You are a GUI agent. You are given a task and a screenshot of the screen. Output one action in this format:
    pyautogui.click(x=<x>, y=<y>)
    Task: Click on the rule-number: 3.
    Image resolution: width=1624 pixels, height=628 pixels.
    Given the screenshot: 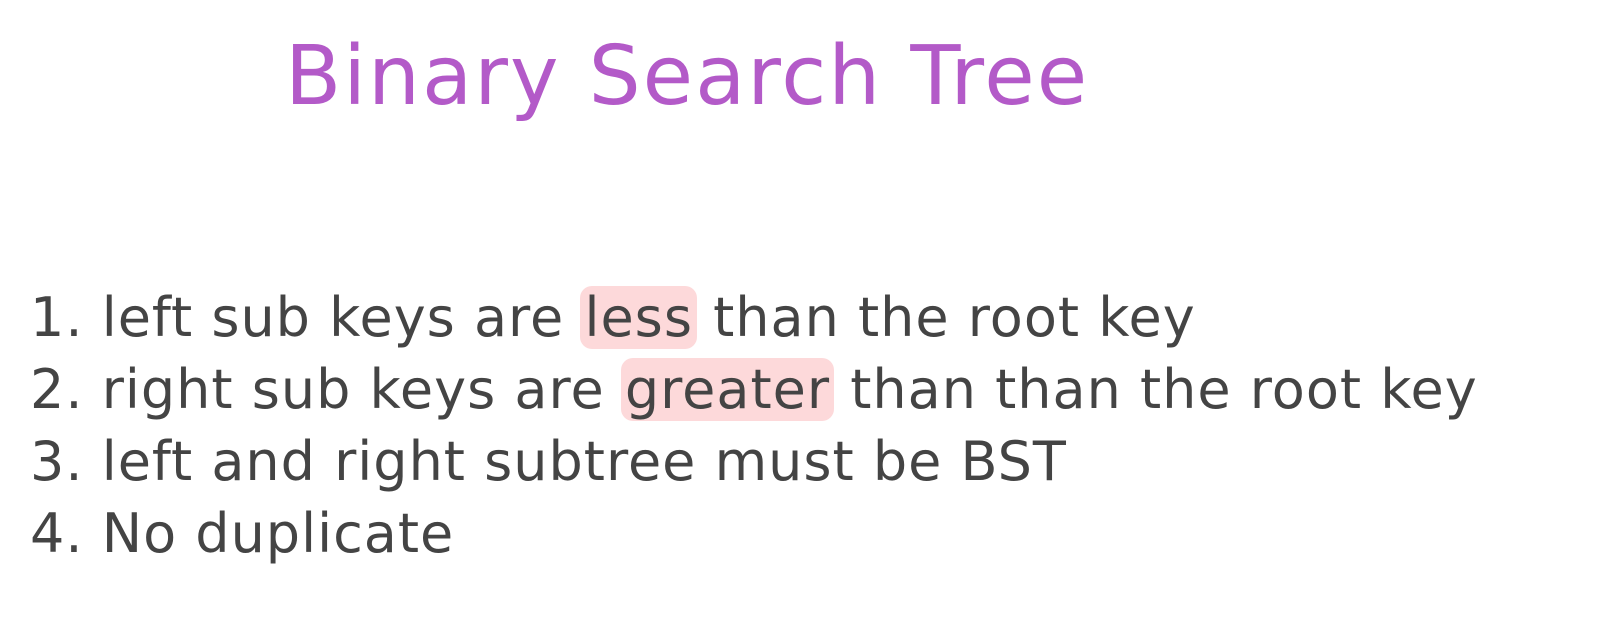 What is the action you would take?
    pyautogui.click(x=57, y=461)
    